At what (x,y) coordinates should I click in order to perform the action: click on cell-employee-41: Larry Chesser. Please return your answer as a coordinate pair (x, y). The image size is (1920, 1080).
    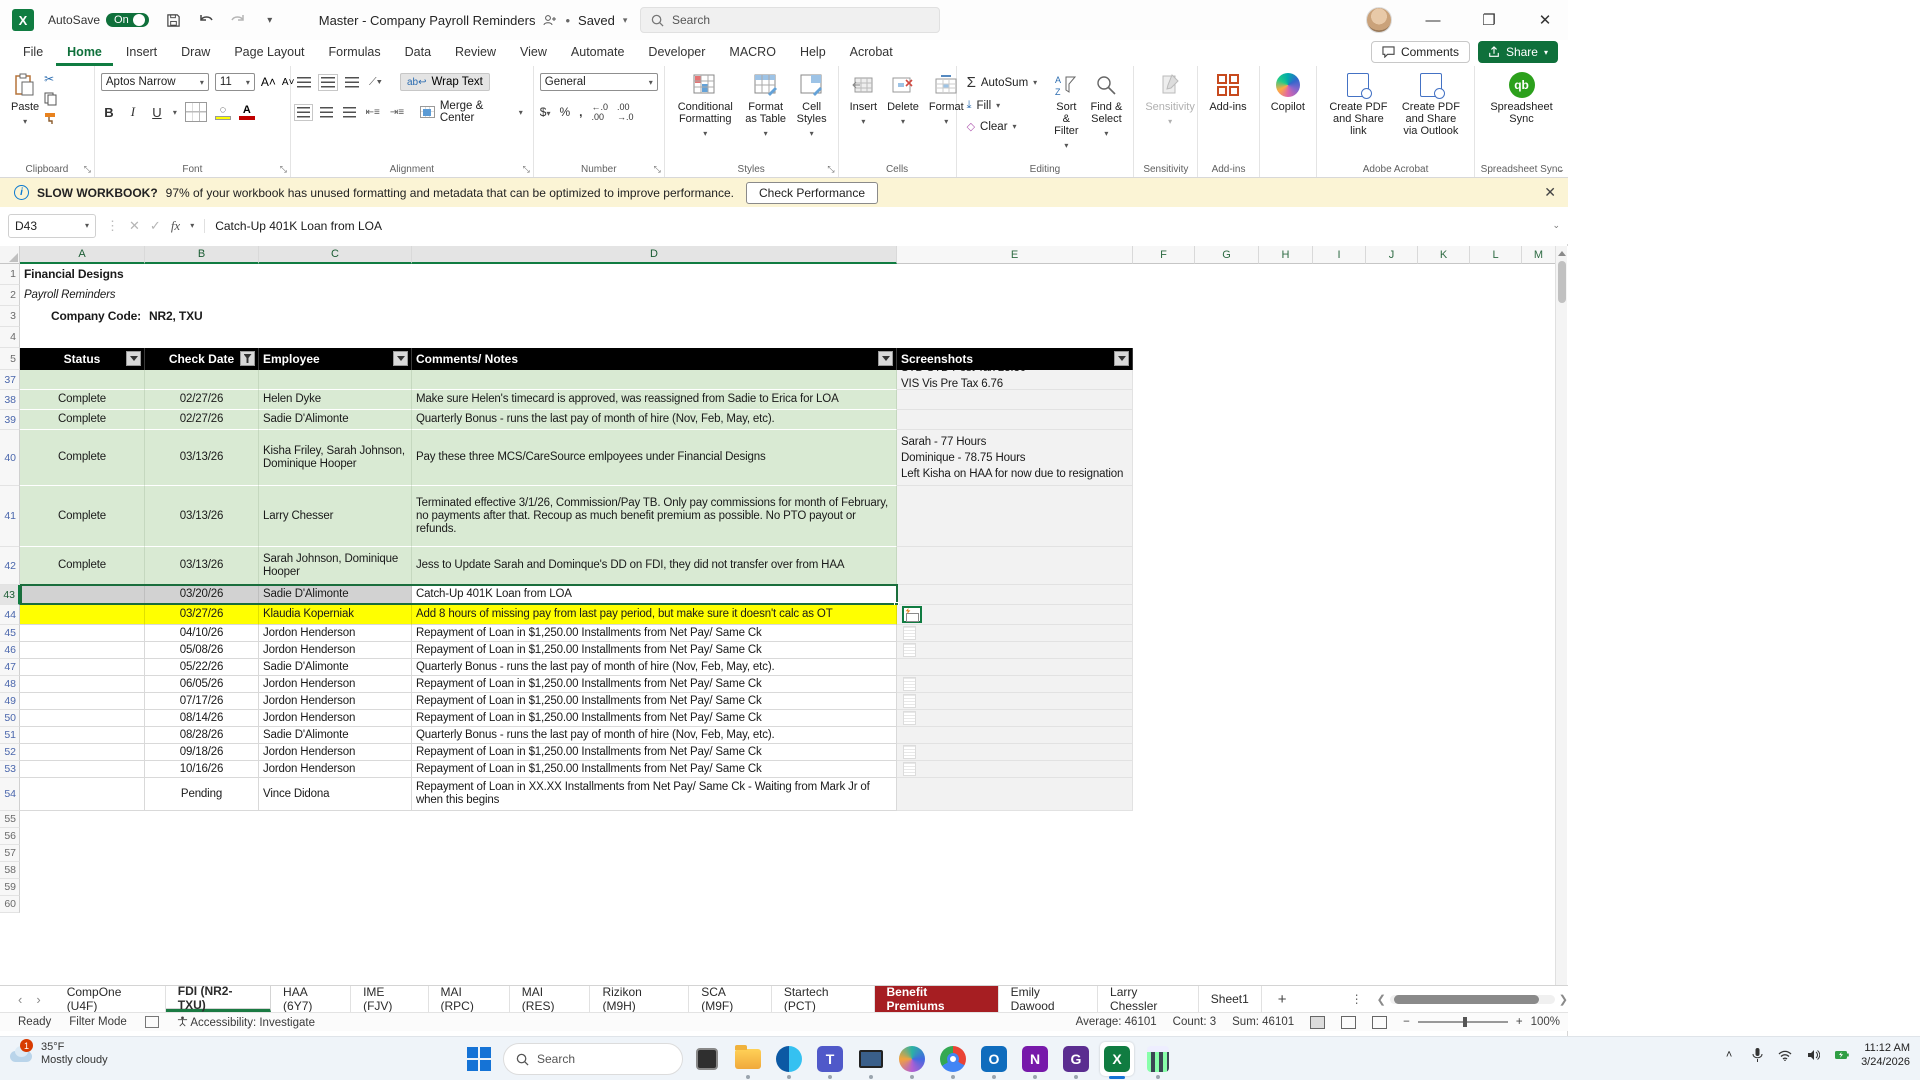
    Looking at the image, I should click on (335, 516).